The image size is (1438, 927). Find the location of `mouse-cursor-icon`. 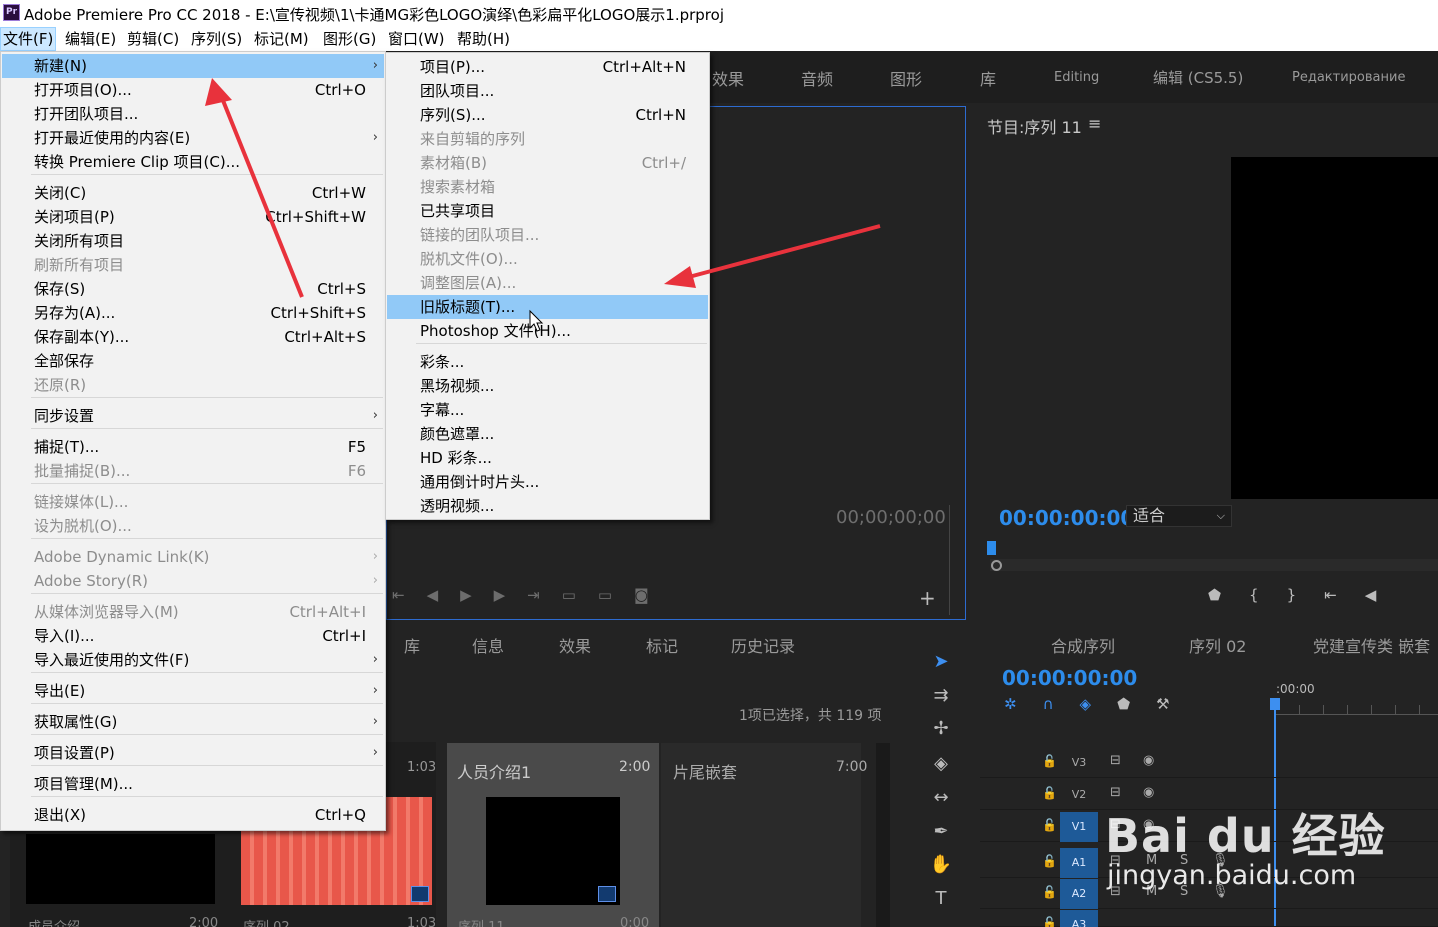

mouse-cursor-icon is located at coordinates (536, 320).